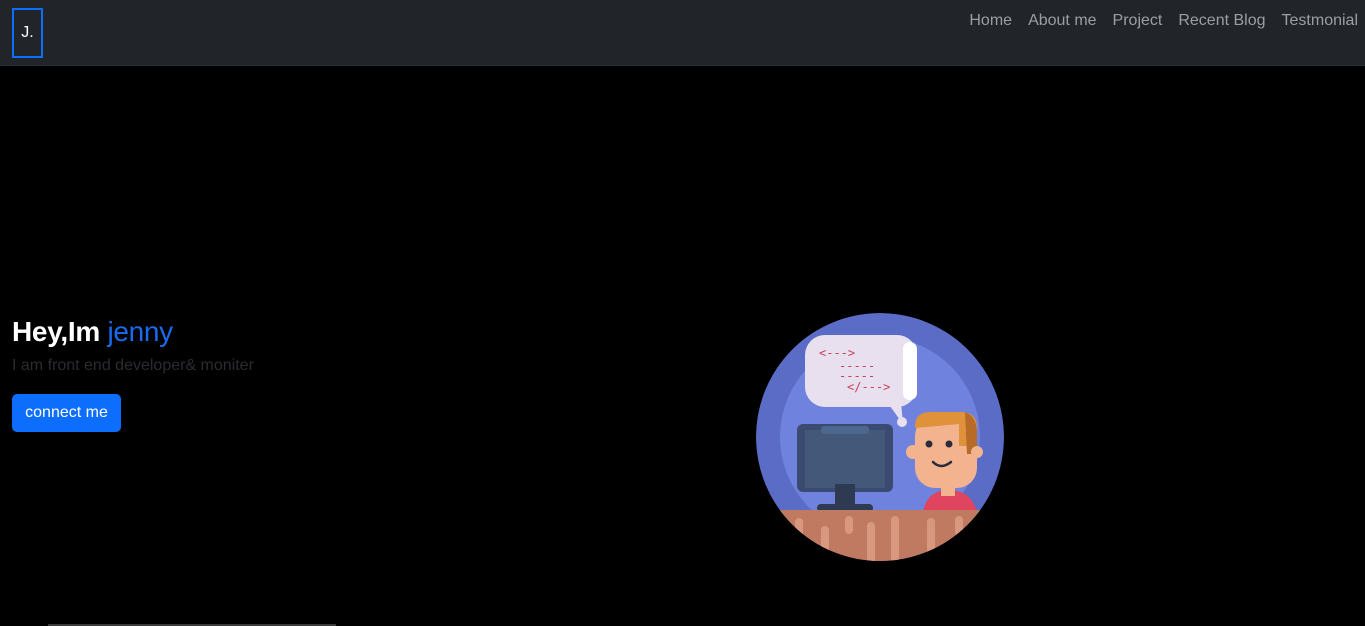 Image resolution: width=1365 pixels, height=626 pixels. I want to click on hero-title: Hey,Im jenny, so click(133, 332).